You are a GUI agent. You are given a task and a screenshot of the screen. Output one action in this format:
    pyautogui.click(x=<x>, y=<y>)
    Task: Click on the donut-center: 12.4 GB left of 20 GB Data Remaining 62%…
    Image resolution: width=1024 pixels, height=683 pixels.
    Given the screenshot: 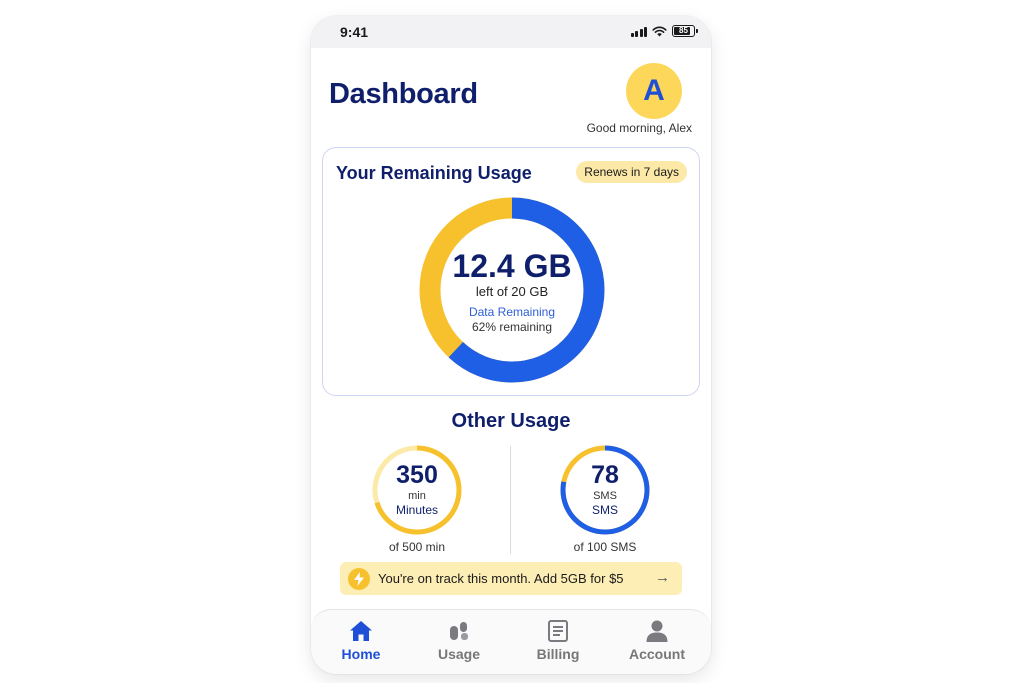 What is the action you would take?
    pyautogui.click(x=512, y=290)
    